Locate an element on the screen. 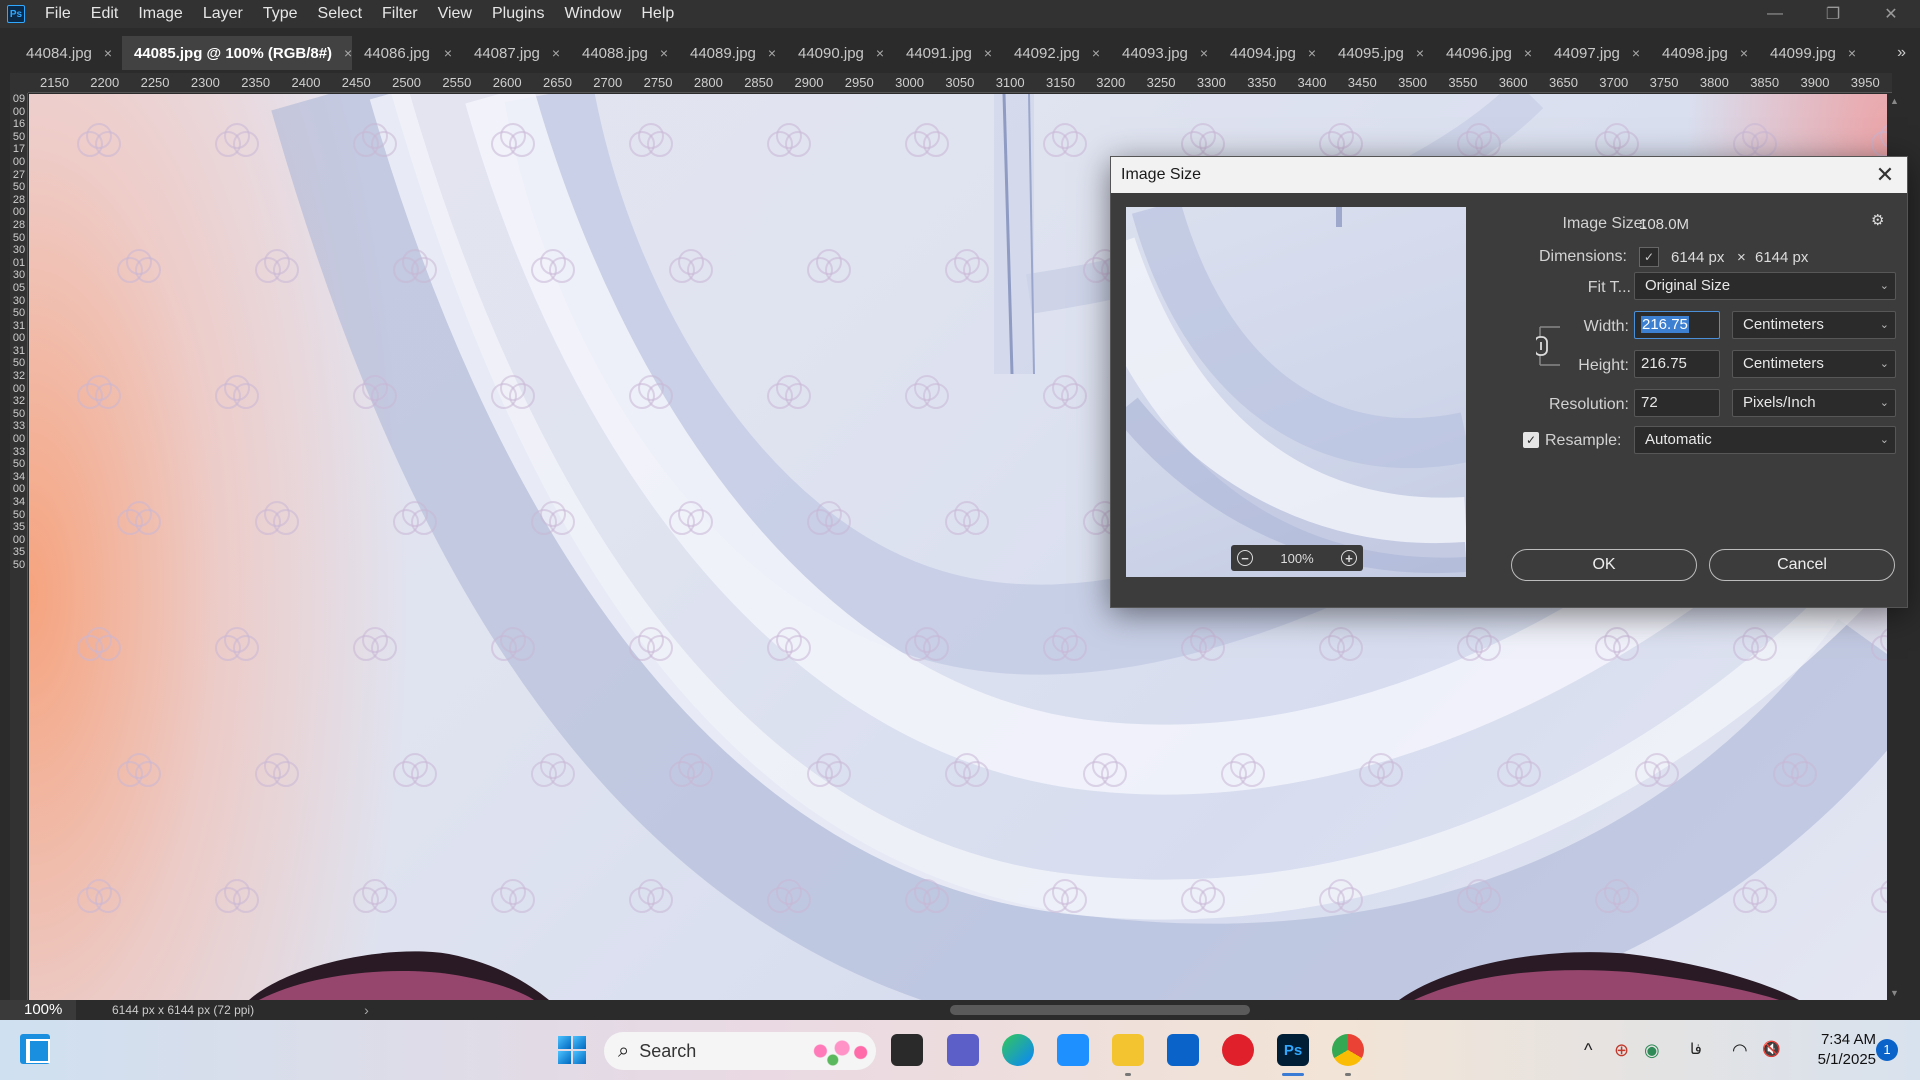  windows-start-icon is located at coordinates (572, 1050).